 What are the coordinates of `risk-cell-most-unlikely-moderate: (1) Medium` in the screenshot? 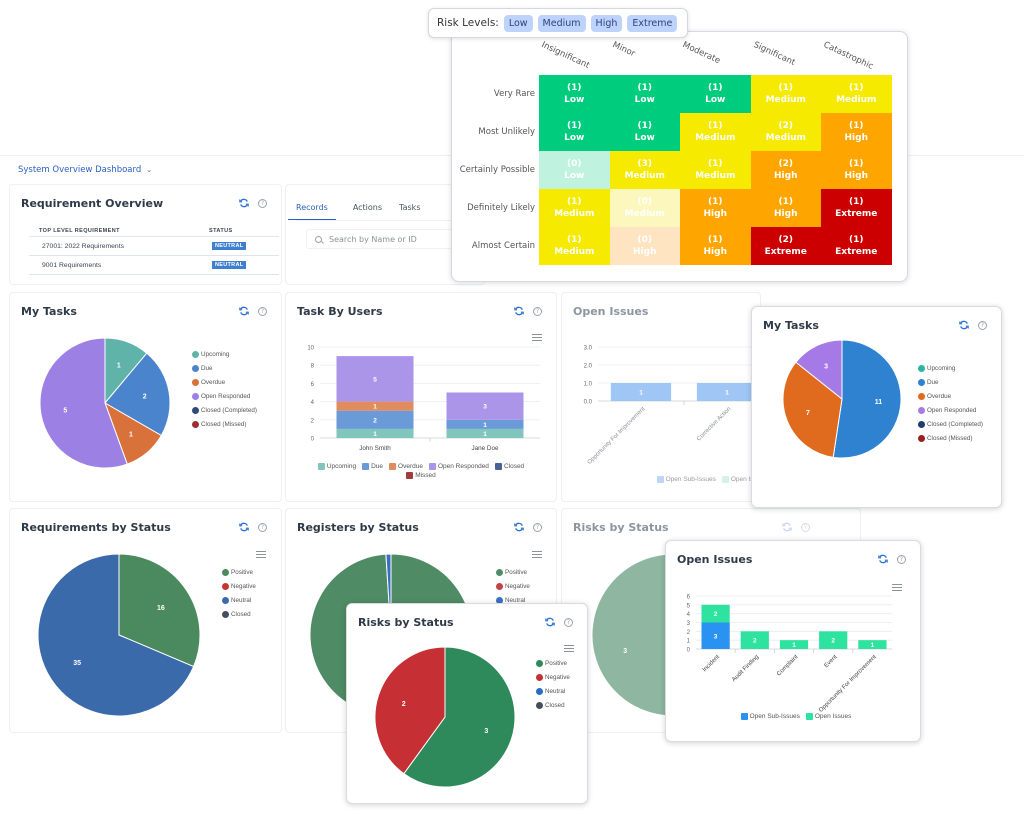 It's located at (715, 132).